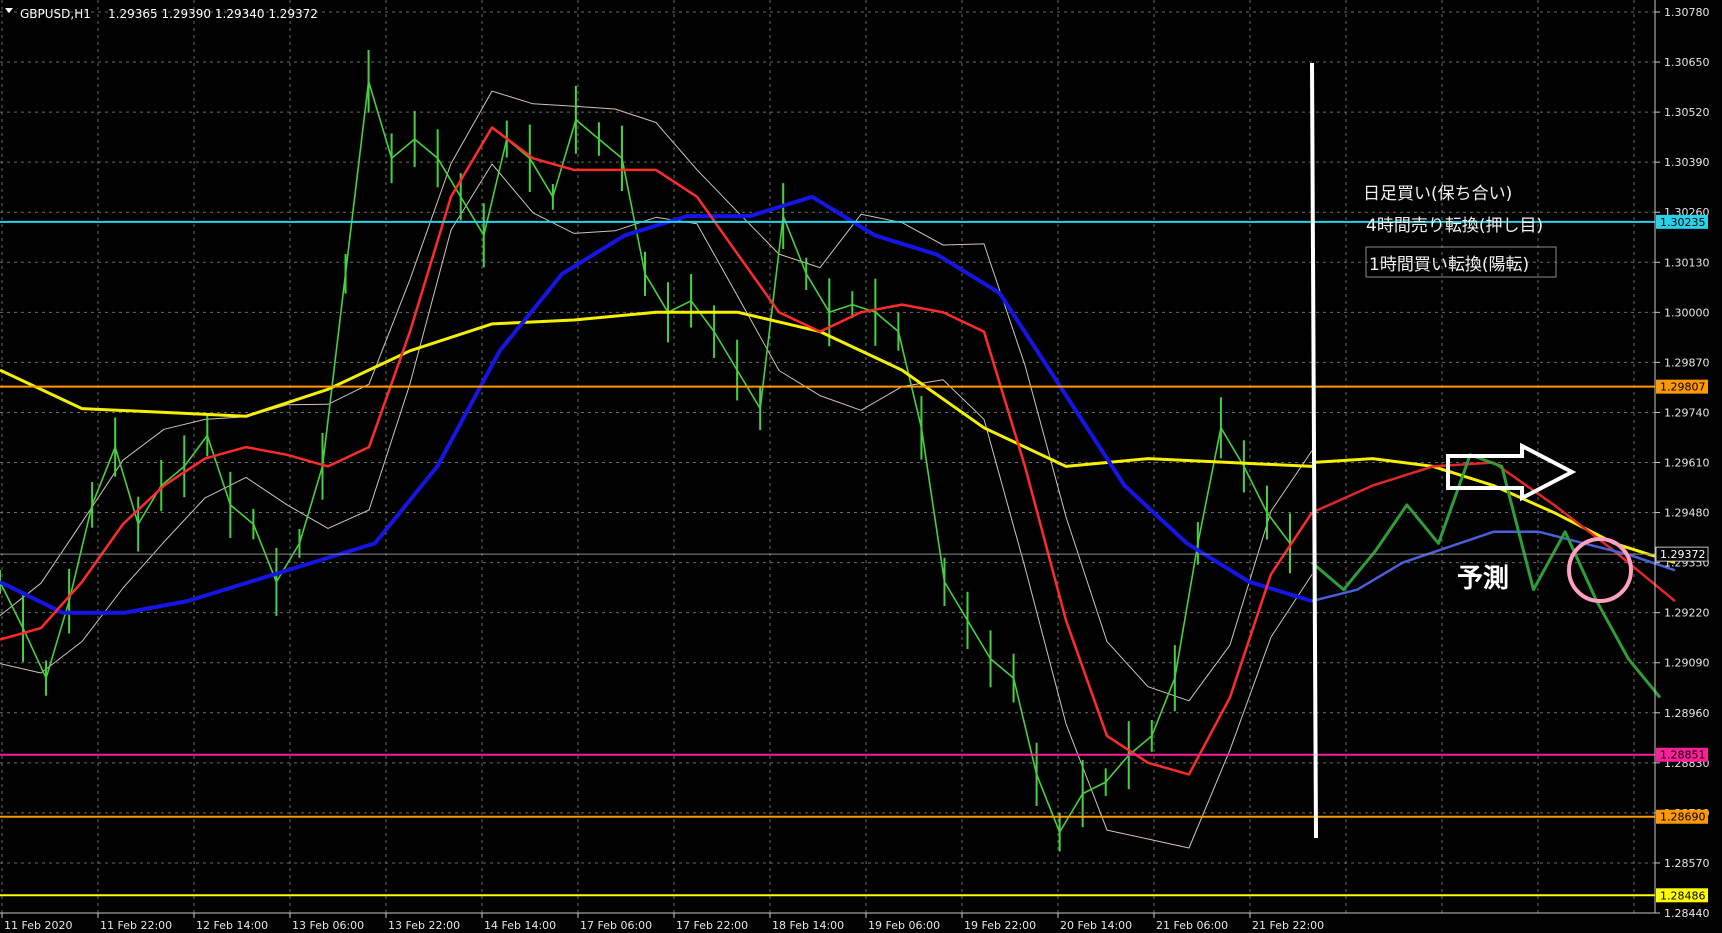 Image resolution: width=1722 pixels, height=933 pixels. Describe the element at coordinates (1687, 112) in the screenshot. I see `price-tick-label: 1.30520` at that location.